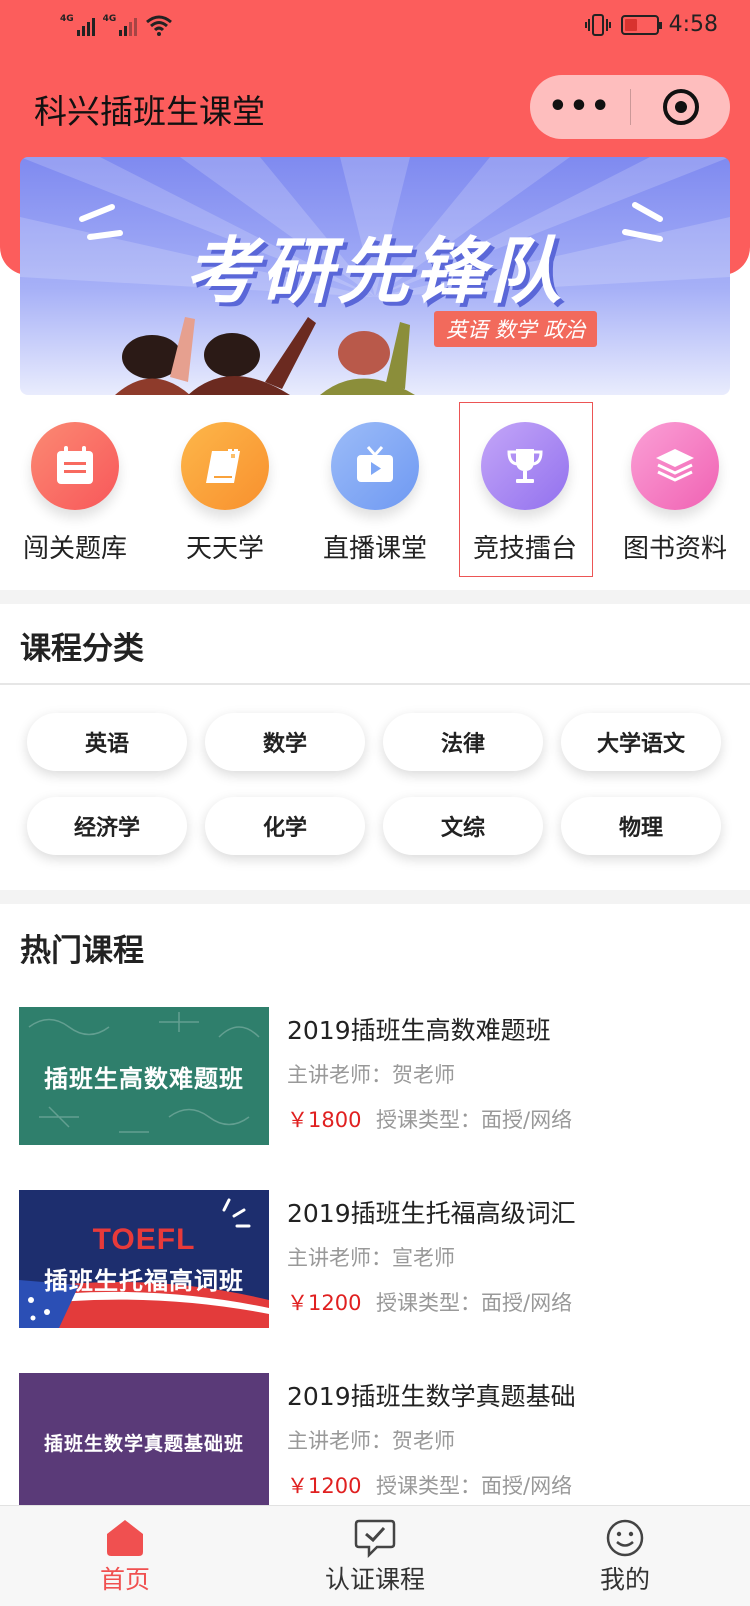 This screenshot has height=1606, width=750. What do you see at coordinates (641, 742) in the screenshot?
I see `pill-college-chinese: 大学语文` at bounding box center [641, 742].